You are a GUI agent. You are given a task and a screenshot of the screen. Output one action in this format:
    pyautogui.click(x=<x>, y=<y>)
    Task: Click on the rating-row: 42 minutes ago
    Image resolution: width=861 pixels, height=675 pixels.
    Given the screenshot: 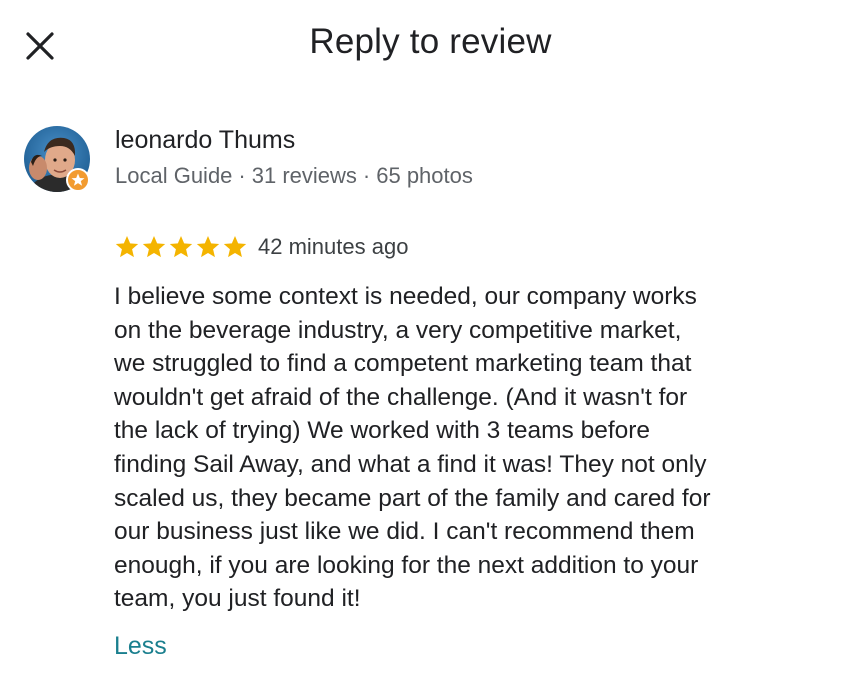 What is the action you would take?
    pyautogui.click(x=261, y=247)
    